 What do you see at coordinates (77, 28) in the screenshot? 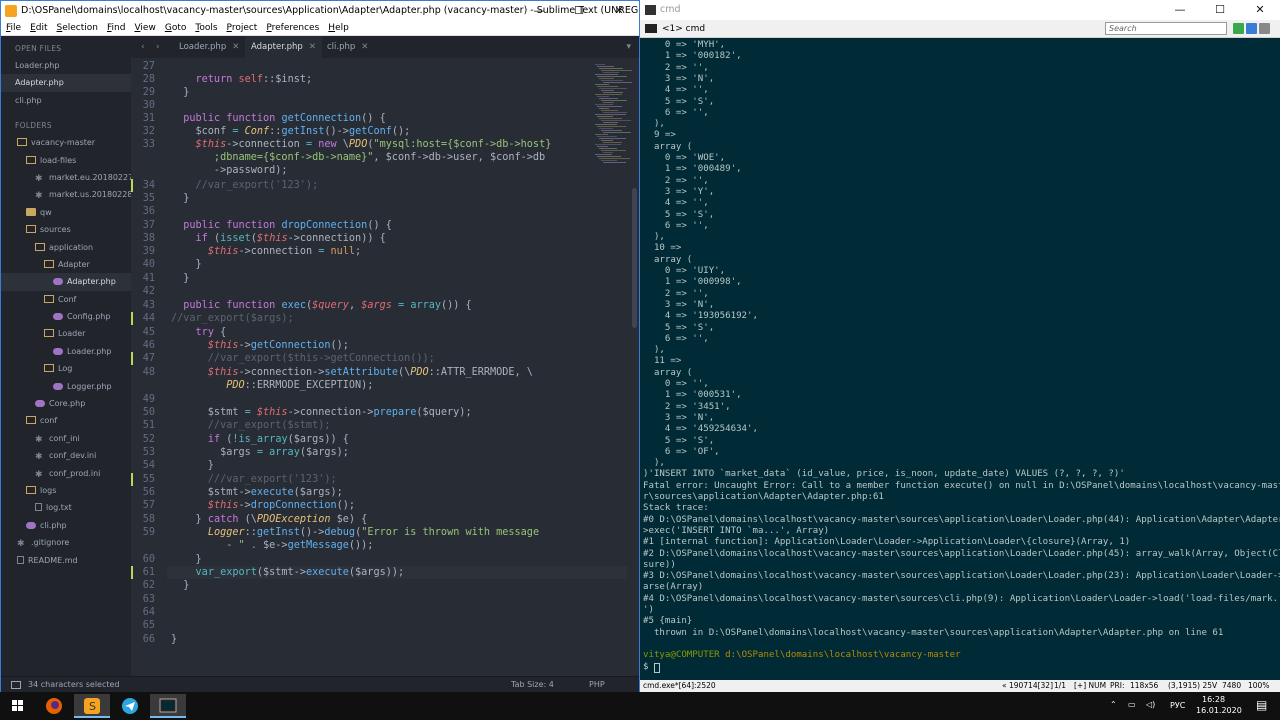
I see `menu-selection: Selection` at bounding box center [77, 28].